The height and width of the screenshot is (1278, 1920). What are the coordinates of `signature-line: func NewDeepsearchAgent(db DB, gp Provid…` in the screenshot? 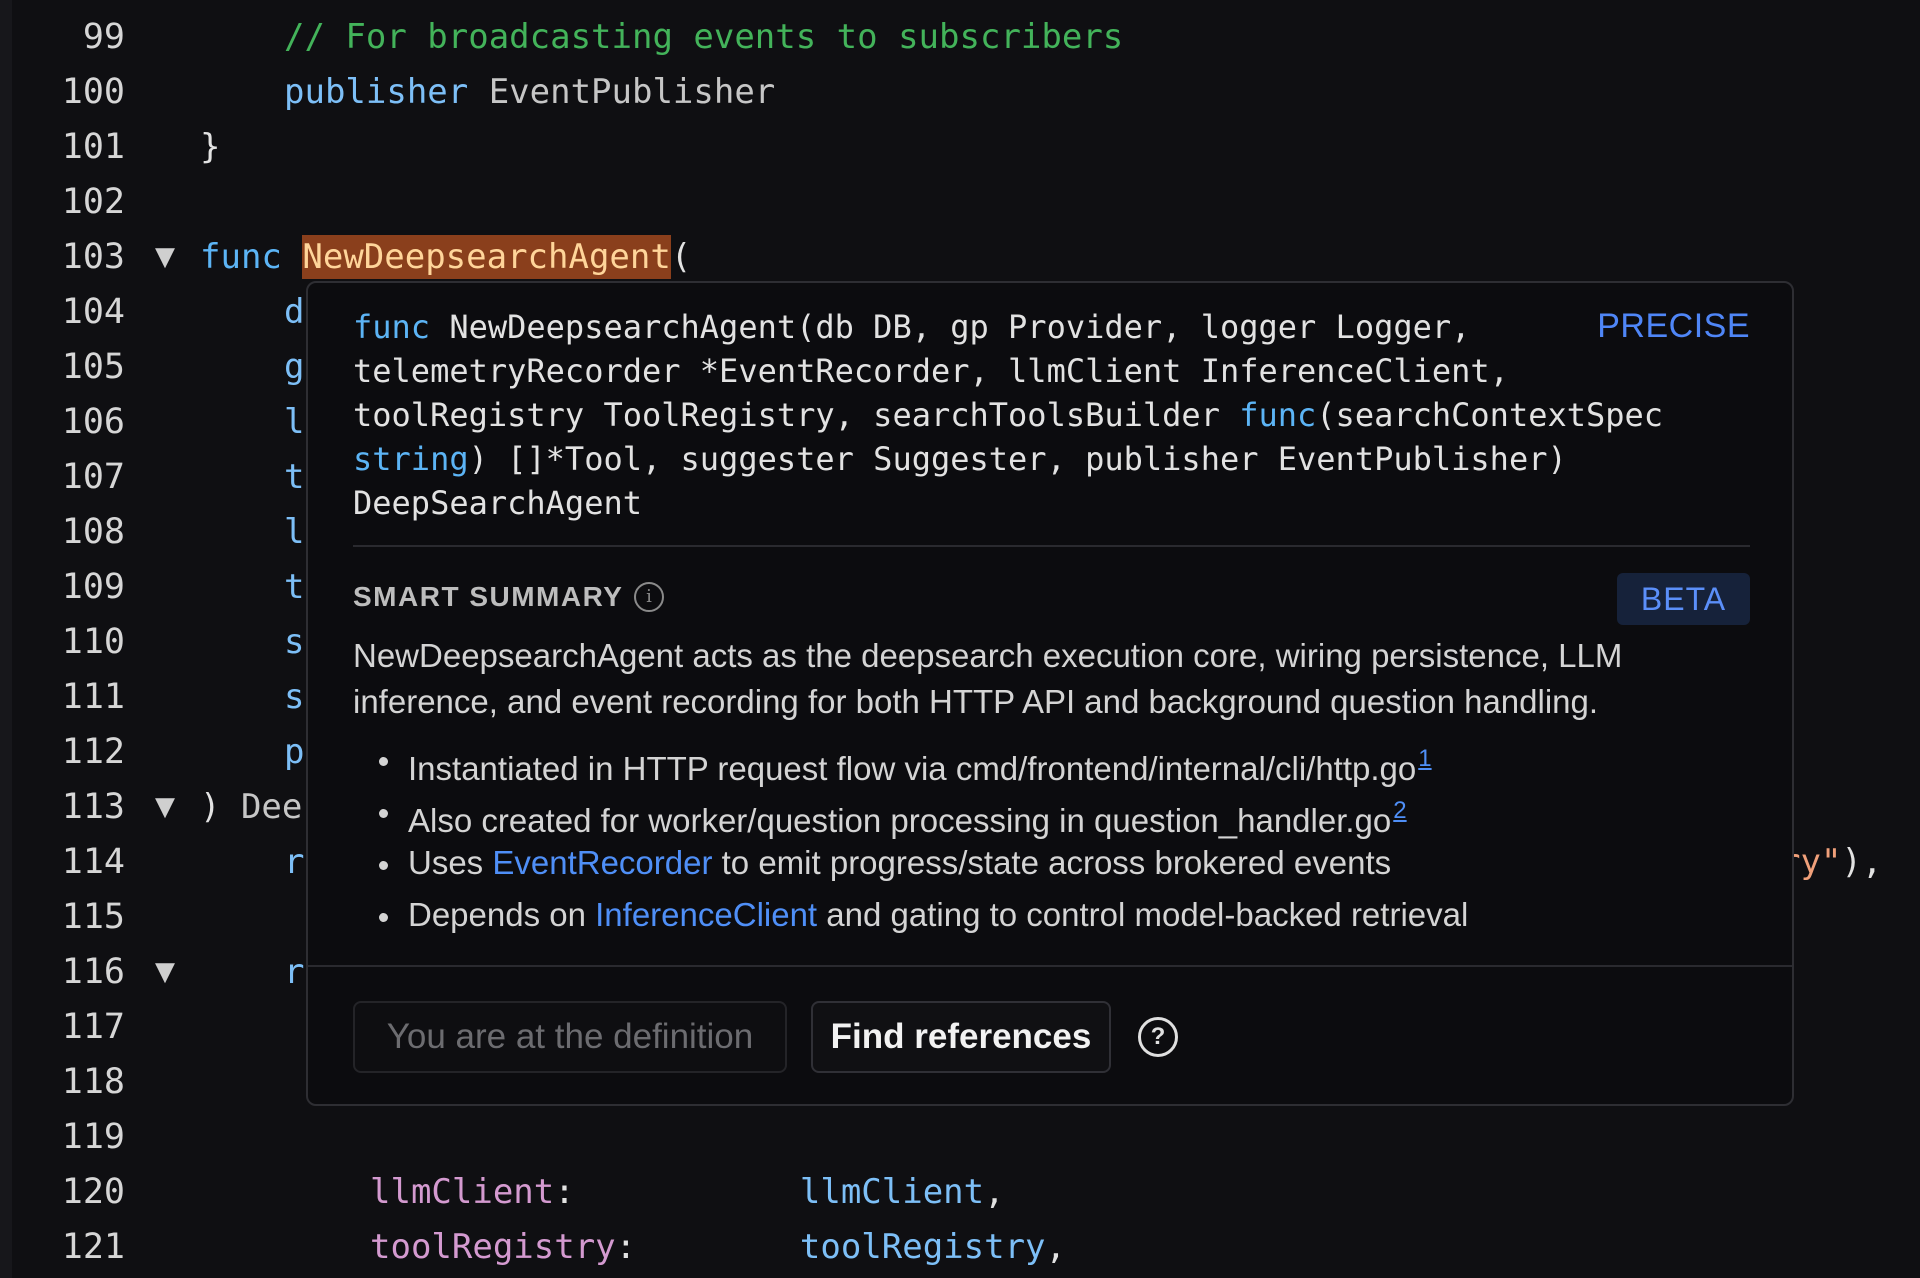 It's located at (973, 327).